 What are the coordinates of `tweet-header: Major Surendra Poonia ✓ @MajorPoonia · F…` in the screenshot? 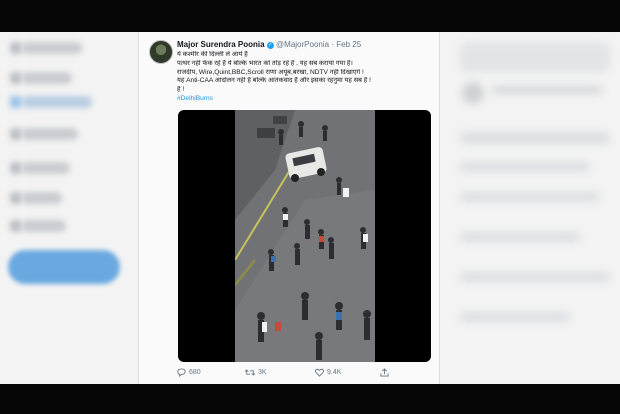 It's located at (304, 44).